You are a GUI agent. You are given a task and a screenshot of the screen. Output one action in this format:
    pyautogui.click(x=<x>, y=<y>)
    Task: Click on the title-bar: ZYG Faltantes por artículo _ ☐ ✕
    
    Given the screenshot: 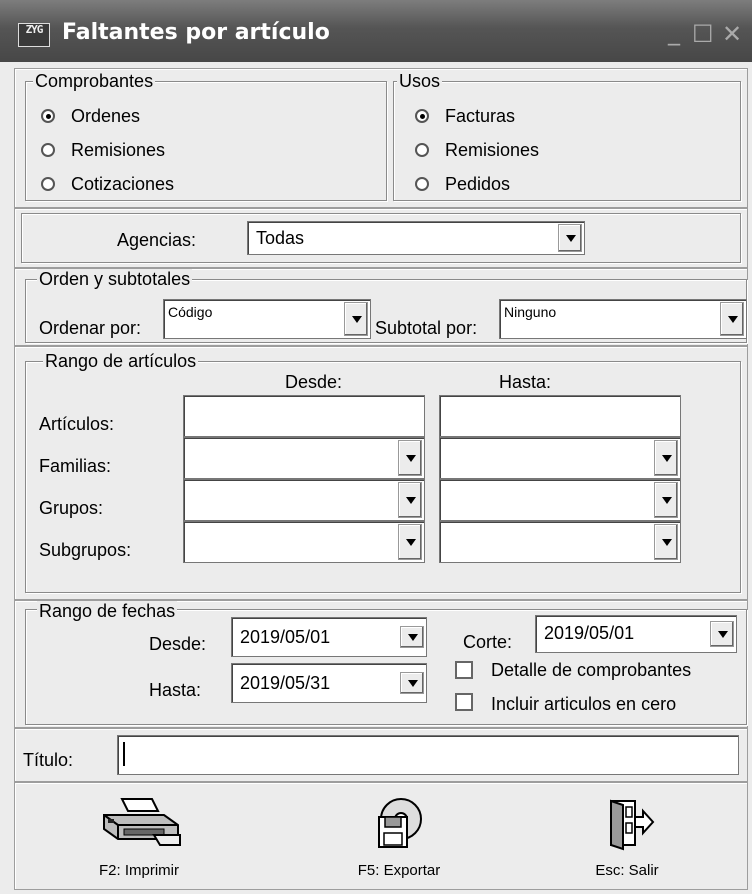 What is the action you would take?
    pyautogui.click(x=376, y=31)
    